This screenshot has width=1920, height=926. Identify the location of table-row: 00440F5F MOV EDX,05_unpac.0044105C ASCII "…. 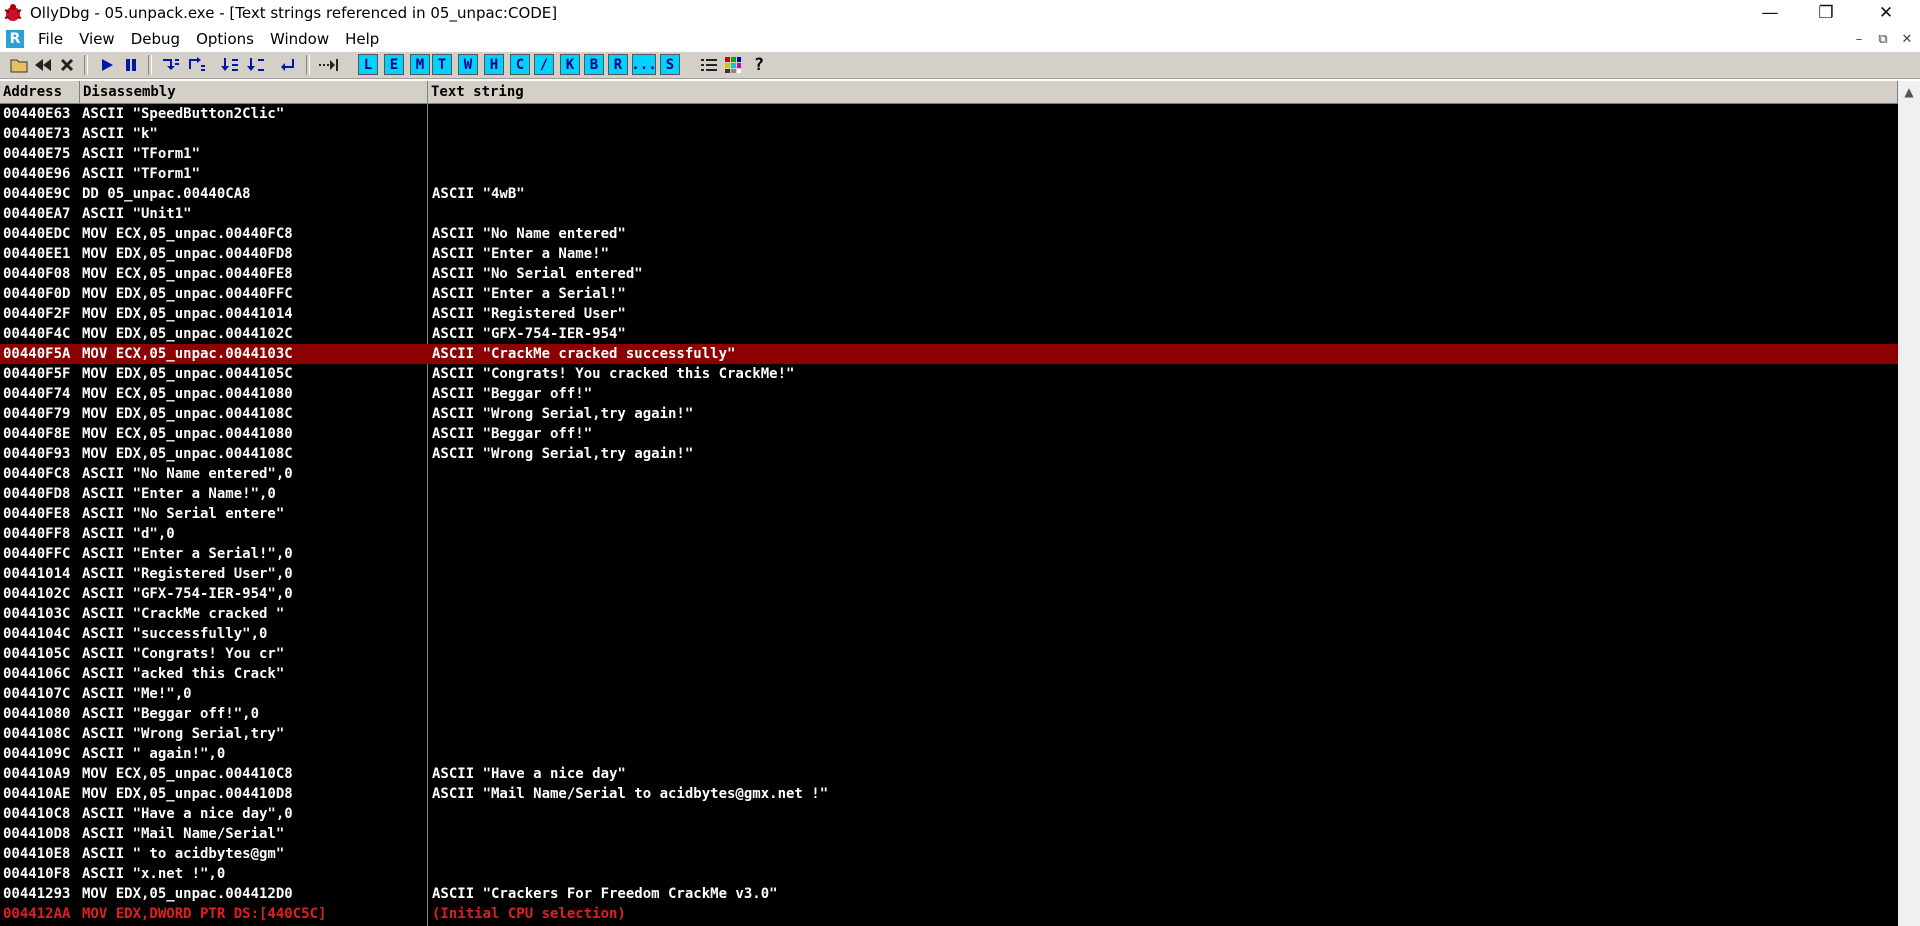
(949, 374).